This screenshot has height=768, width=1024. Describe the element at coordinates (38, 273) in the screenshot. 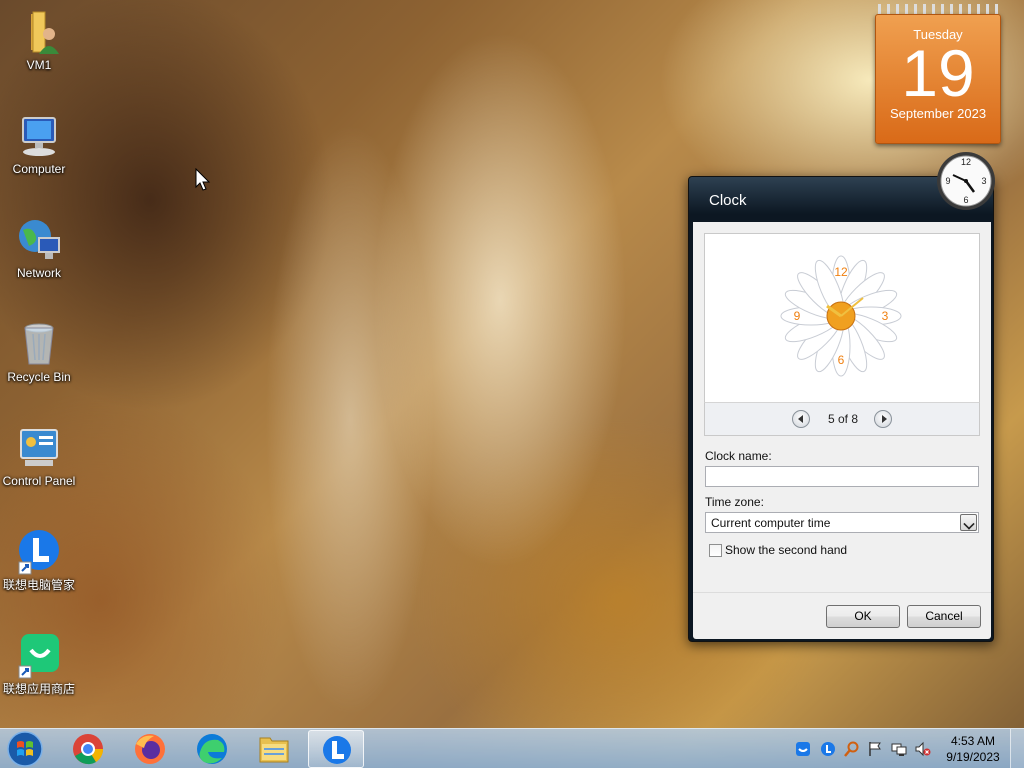

I see `desktop-icon-label: Network` at that location.